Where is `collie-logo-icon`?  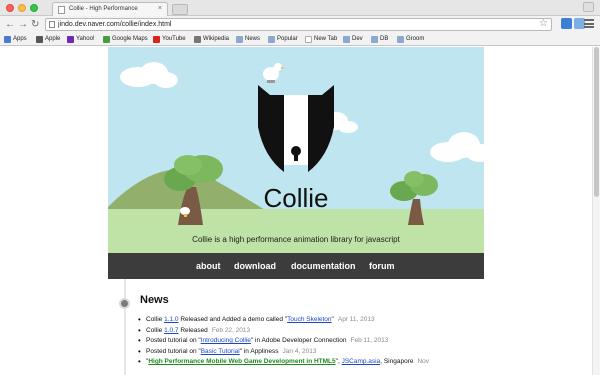 collie-logo-icon is located at coordinates (296, 128).